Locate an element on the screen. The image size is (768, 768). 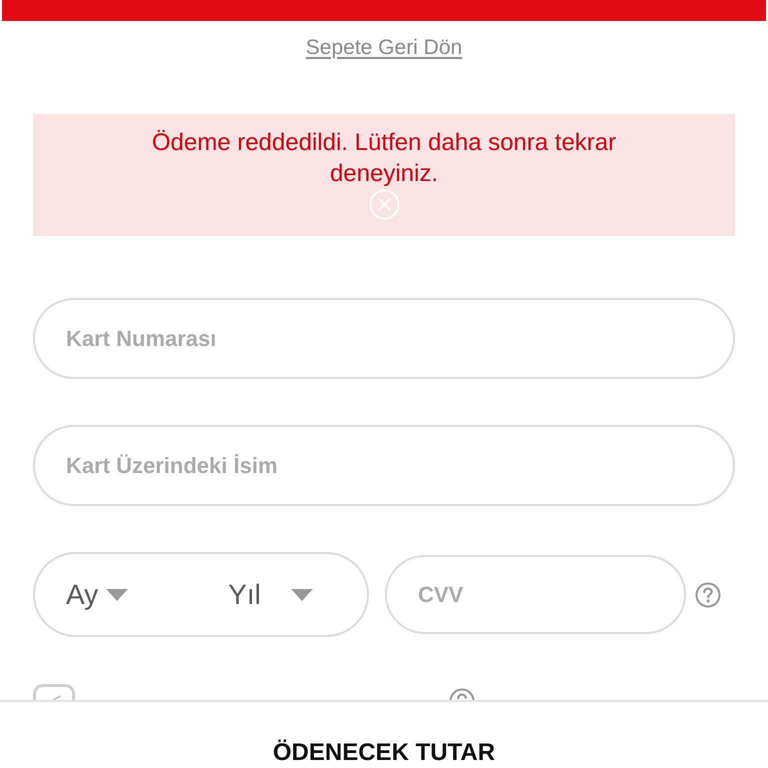
cvv-input-field: CVV is located at coordinates (535, 594).